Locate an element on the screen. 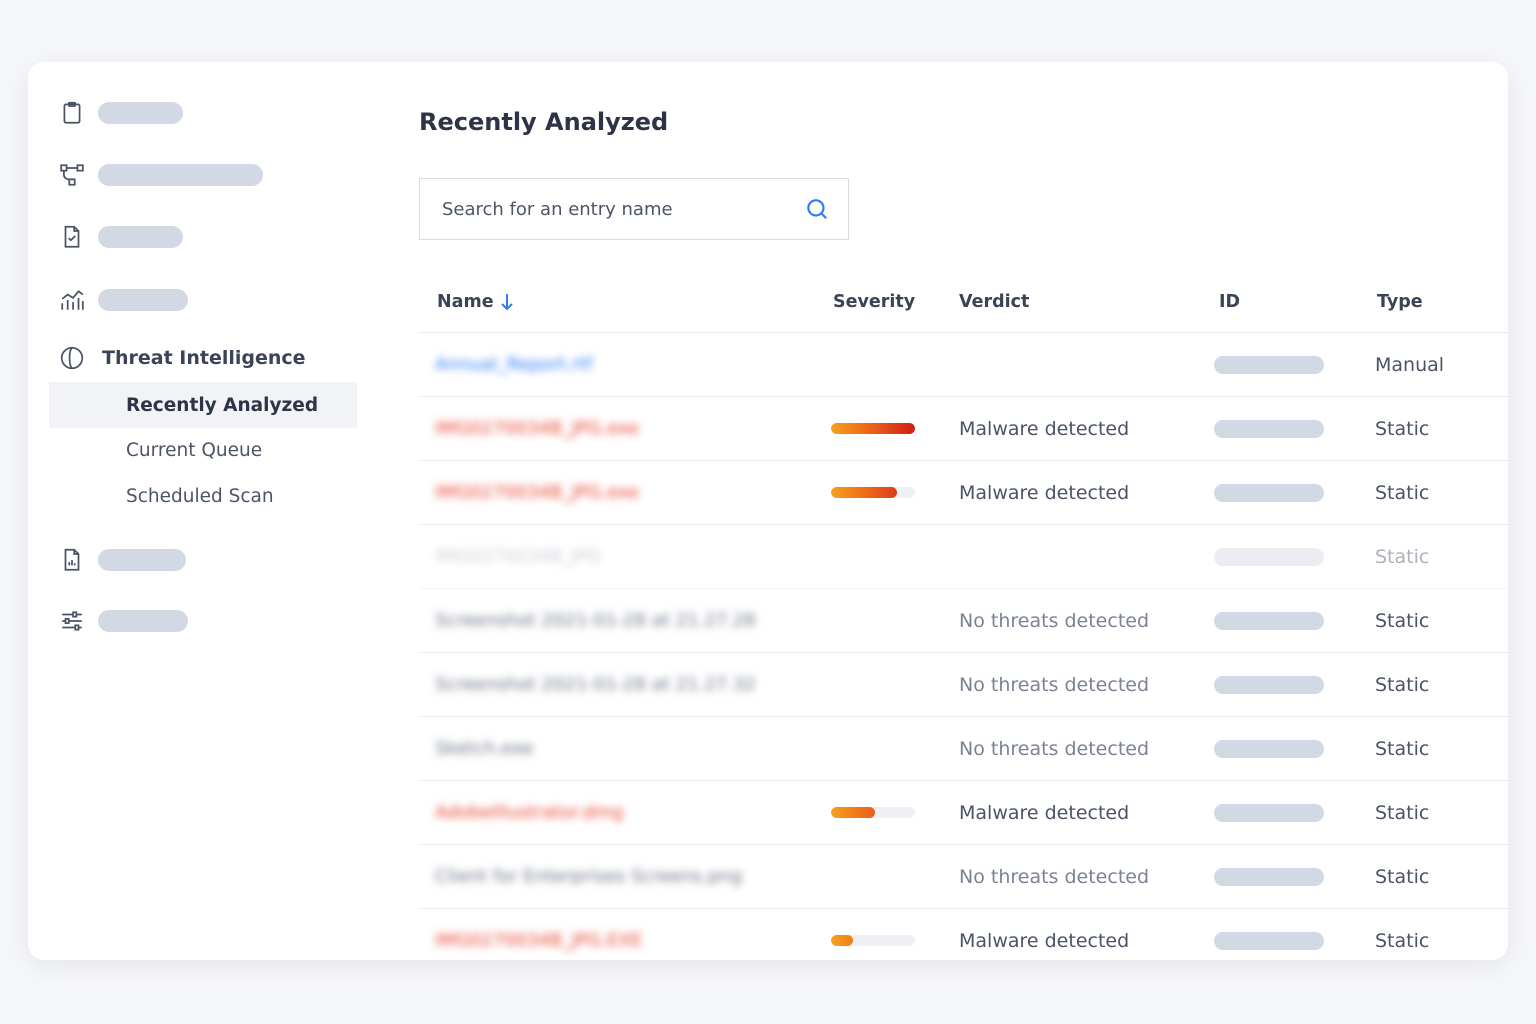 The height and width of the screenshot is (1024, 1536). file-name: Screenshot 2021-01-28 at 21.27.32 is located at coordinates (595, 684).